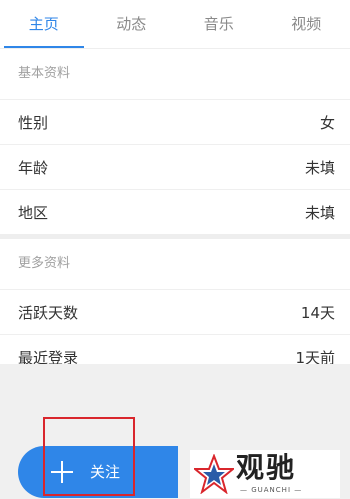 The height and width of the screenshot is (499, 350). I want to click on watermark-logo: 观驰 — GUANCHI —, so click(265, 474).